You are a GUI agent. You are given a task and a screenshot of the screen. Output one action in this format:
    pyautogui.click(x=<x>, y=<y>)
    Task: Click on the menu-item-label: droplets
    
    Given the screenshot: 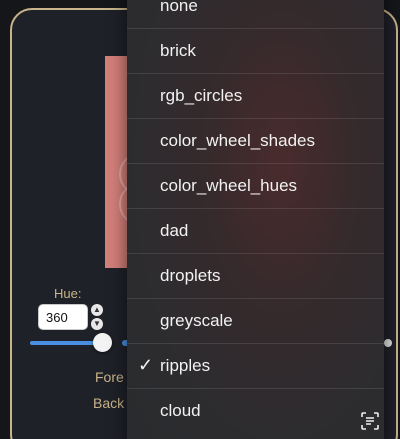 What is the action you would take?
    pyautogui.click(x=190, y=275)
    